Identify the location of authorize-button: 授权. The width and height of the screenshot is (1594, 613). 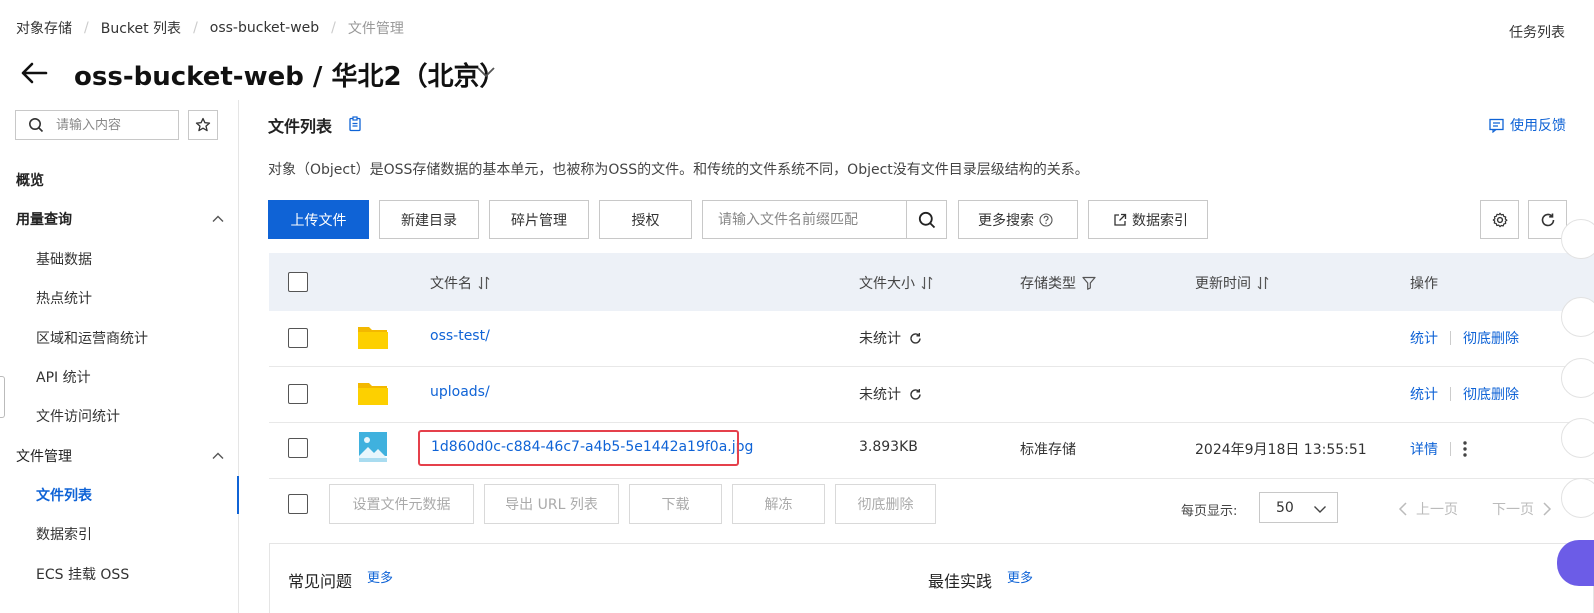
(645, 219).